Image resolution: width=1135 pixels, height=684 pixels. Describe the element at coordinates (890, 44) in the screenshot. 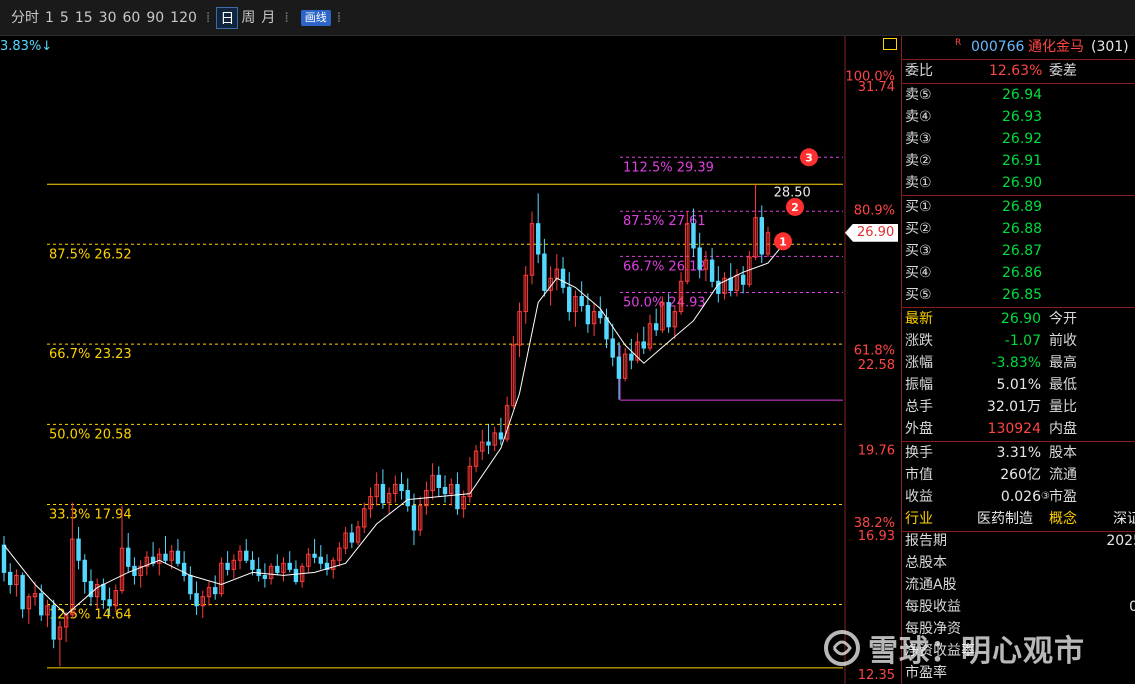

I see `expand-icon` at that location.